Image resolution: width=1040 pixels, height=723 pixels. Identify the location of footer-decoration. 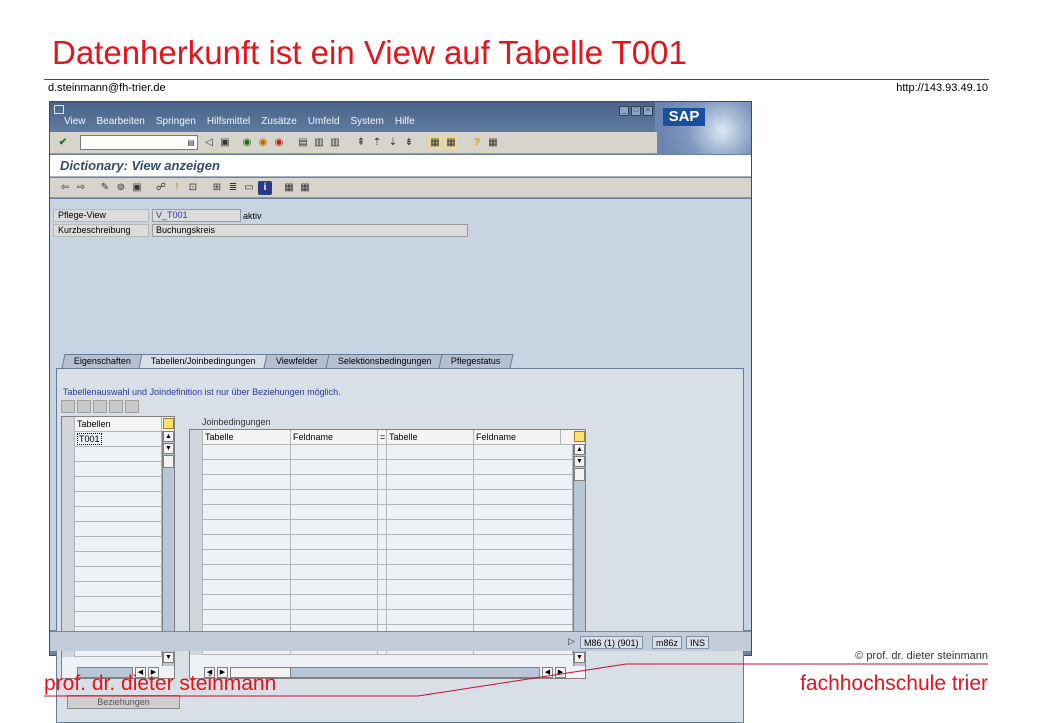
(516, 680).